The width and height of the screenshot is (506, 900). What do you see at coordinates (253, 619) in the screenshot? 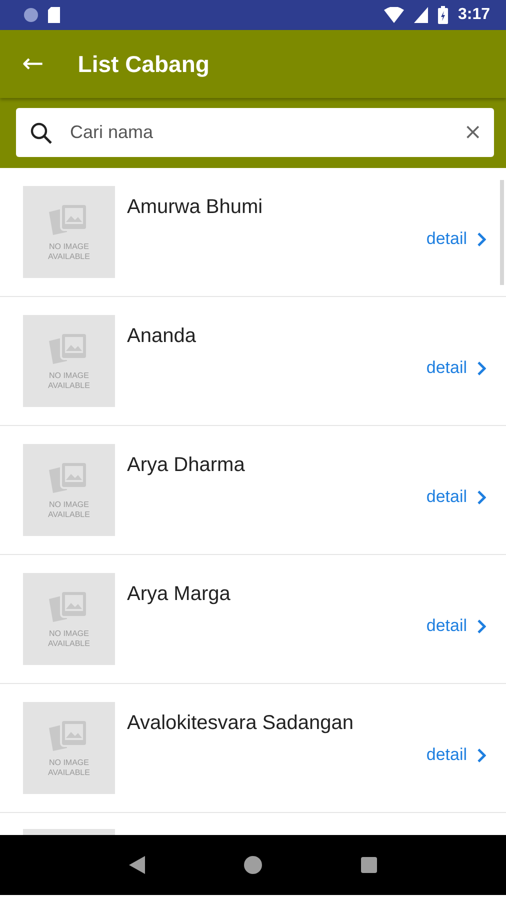
I see `branch-row: NO IMAGE AVAILABLE Arya Marga detail` at bounding box center [253, 619].